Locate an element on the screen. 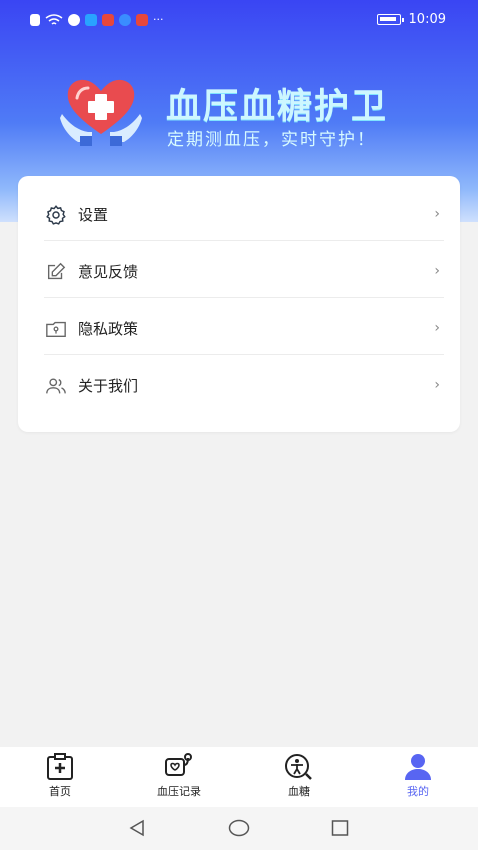 The image size is (478, 850). clipboard-cross-icon is located at coordinates (60, 766).